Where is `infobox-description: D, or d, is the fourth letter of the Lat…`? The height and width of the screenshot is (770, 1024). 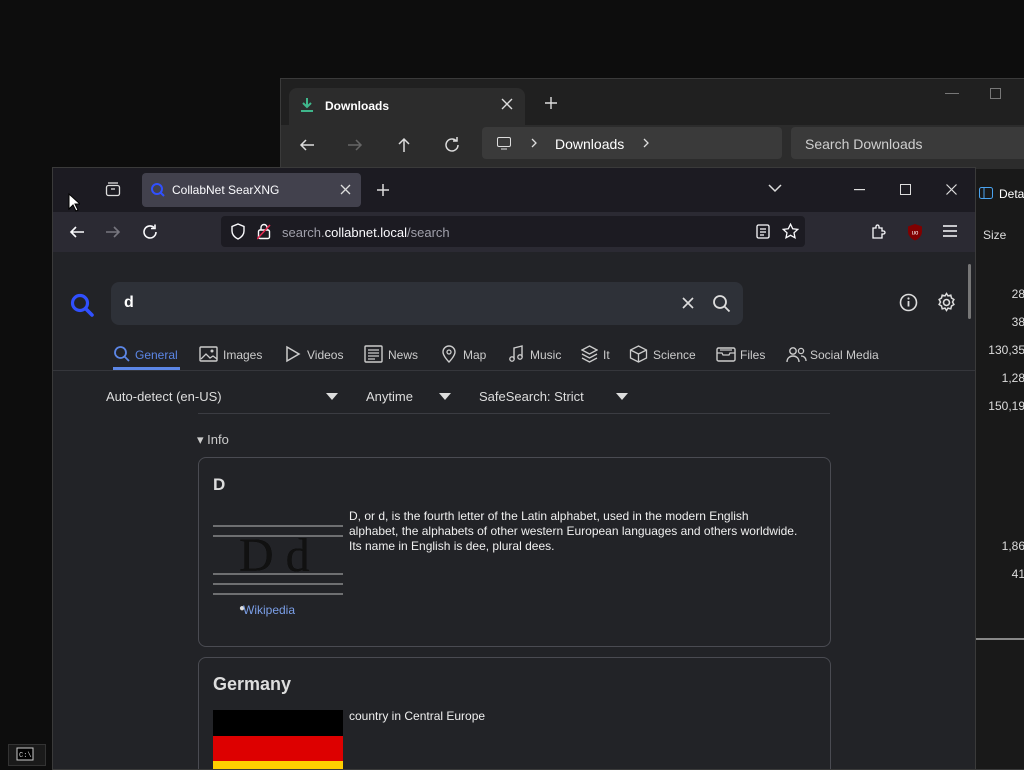
infobox-description: D, or d, is the fourth letter of the Lat… is located at coordinates (573, 531).